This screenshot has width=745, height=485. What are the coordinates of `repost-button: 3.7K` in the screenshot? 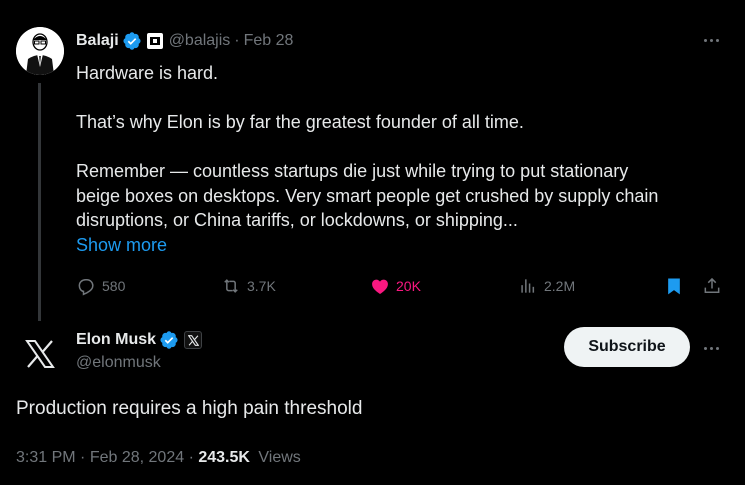 It's located at (248, 286).